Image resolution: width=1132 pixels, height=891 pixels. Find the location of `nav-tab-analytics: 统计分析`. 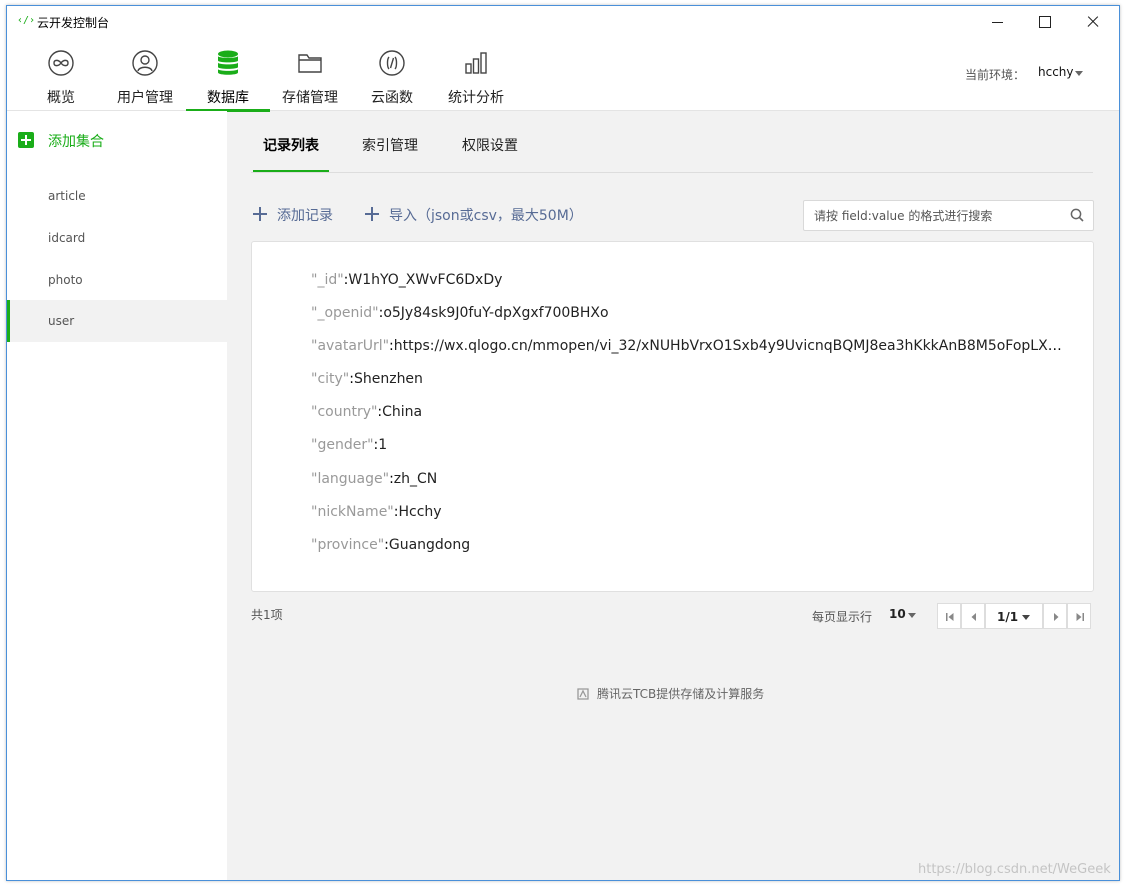

nav-tab-analytics: 统计分析 is located at coordinates (476, 74).